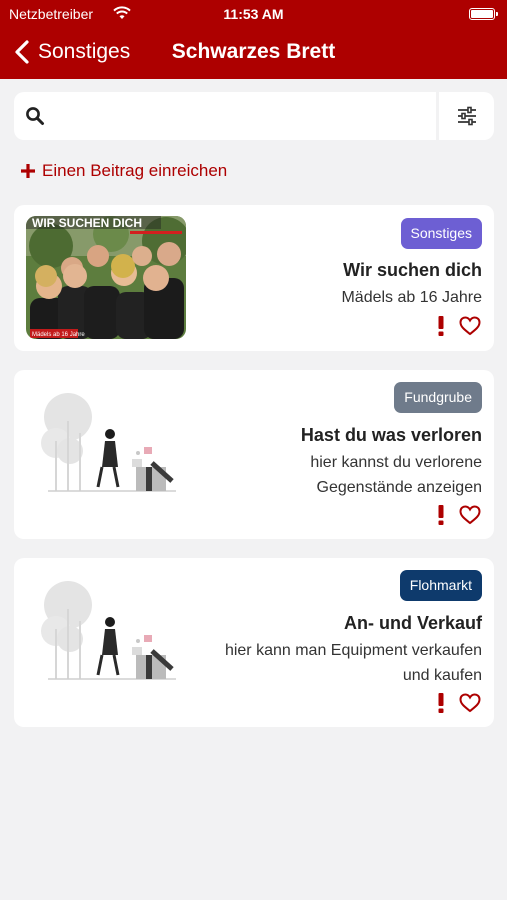 The width and height of the screenshot is (507, 900). I want to click on search-input, so click(241, 116).